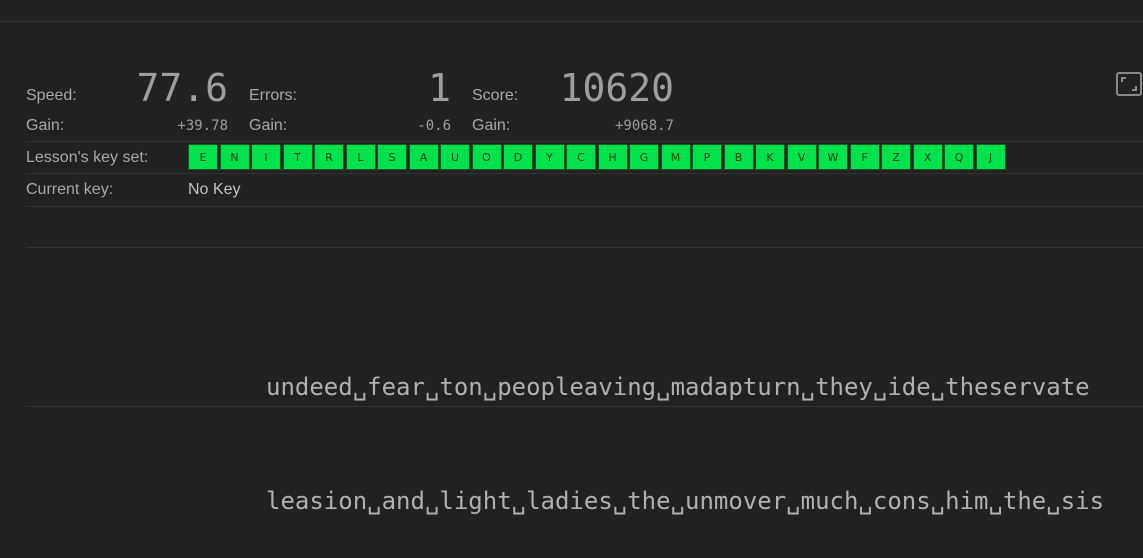 The image size is (1143, 558). Describe the element at coordinates (51, 95) in the screenshot. I see `speed-label: Speed:` at that location.